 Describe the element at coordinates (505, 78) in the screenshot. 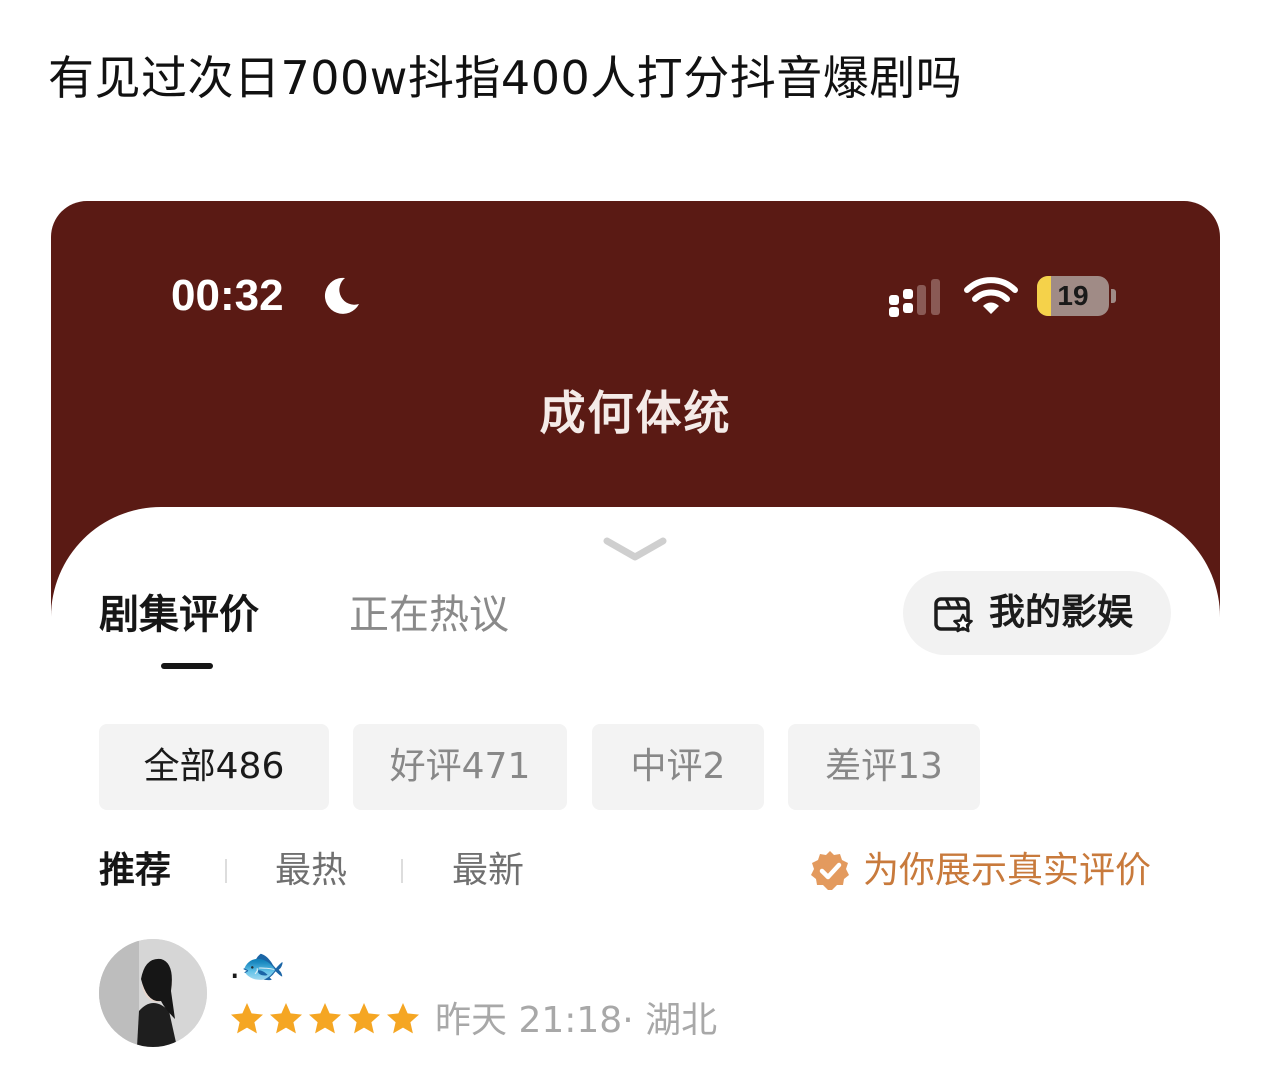

I see `post-title: 有见过次日700w抖指400人打分抖音爆剧吗` at that location.